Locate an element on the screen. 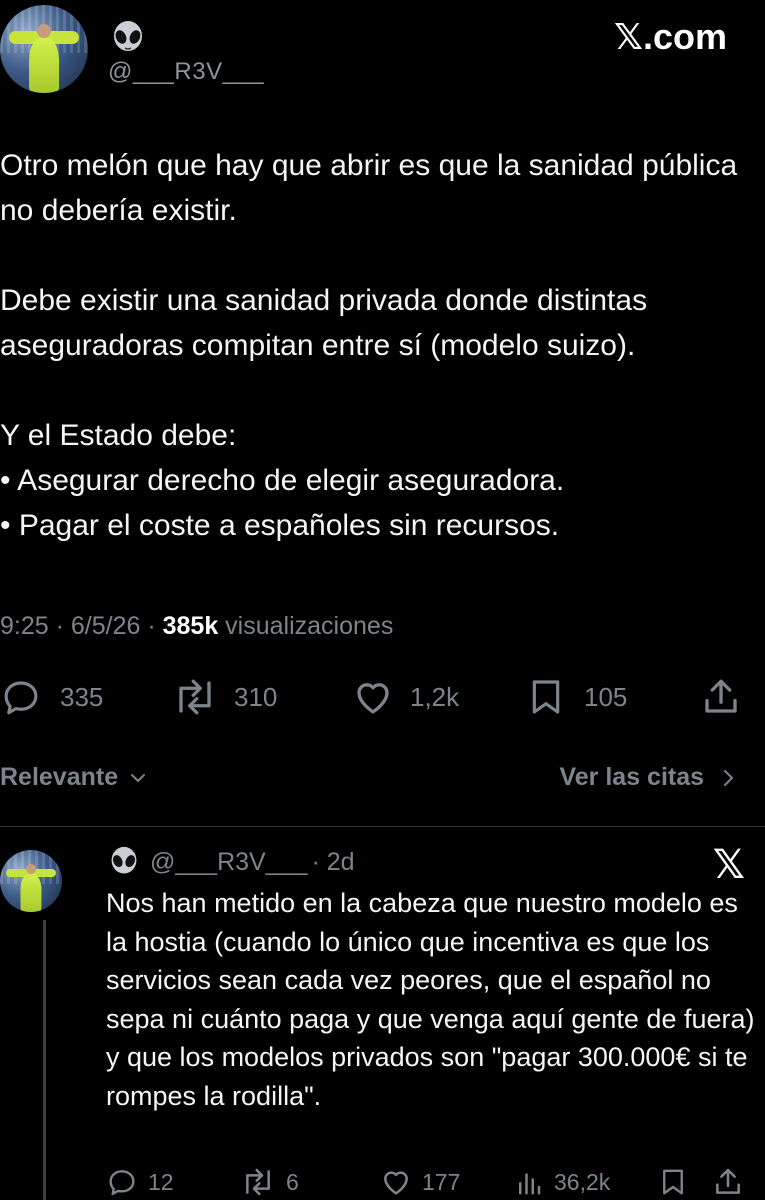  replies-sort-bar: Relevante Ver las citas is located at coordinates (382, 780).